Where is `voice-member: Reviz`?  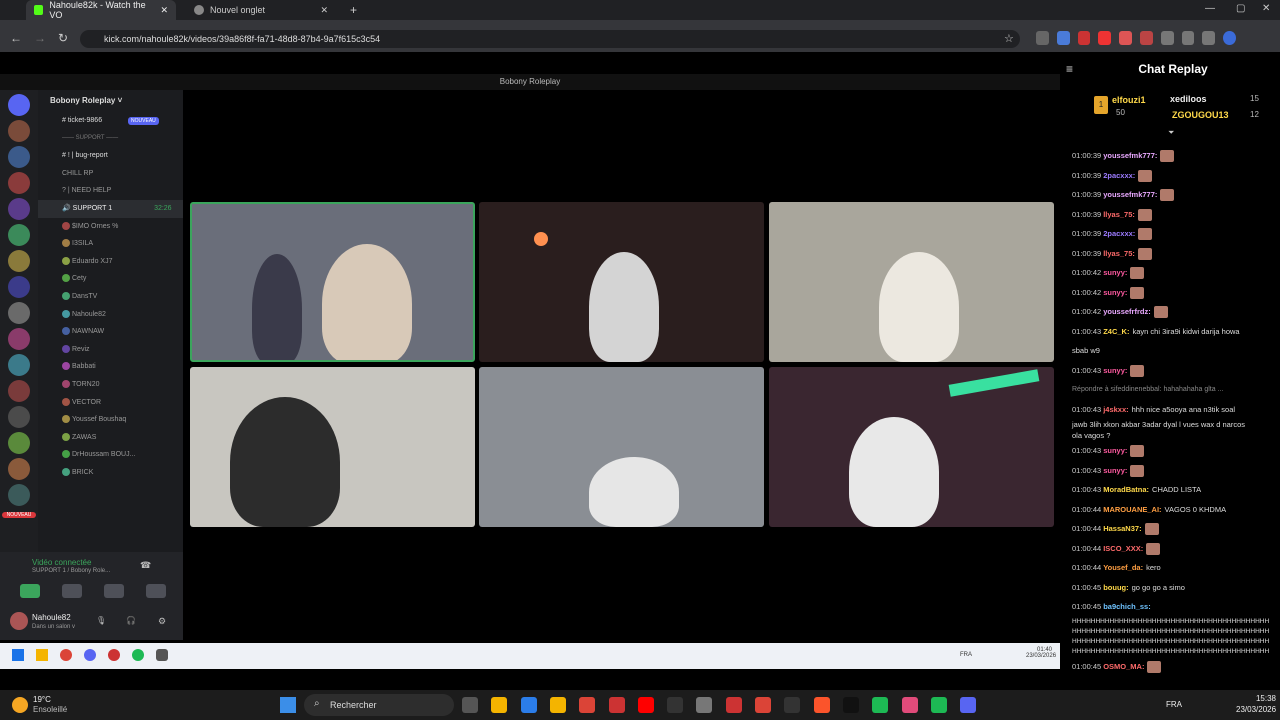 voice-member: Reviz is located at coordinates (110, 350).